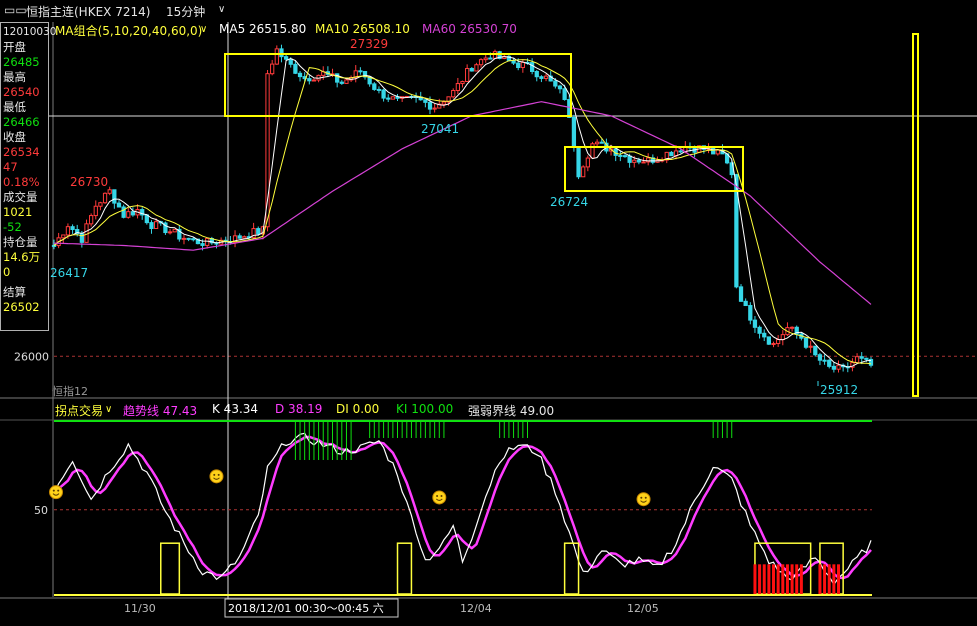 The width and height of the screenshot is (977, 626). What do you see at coordinates (404, 568) in the screenshot?
I see `signal-box-yellow` at bounding box center [404, 568].